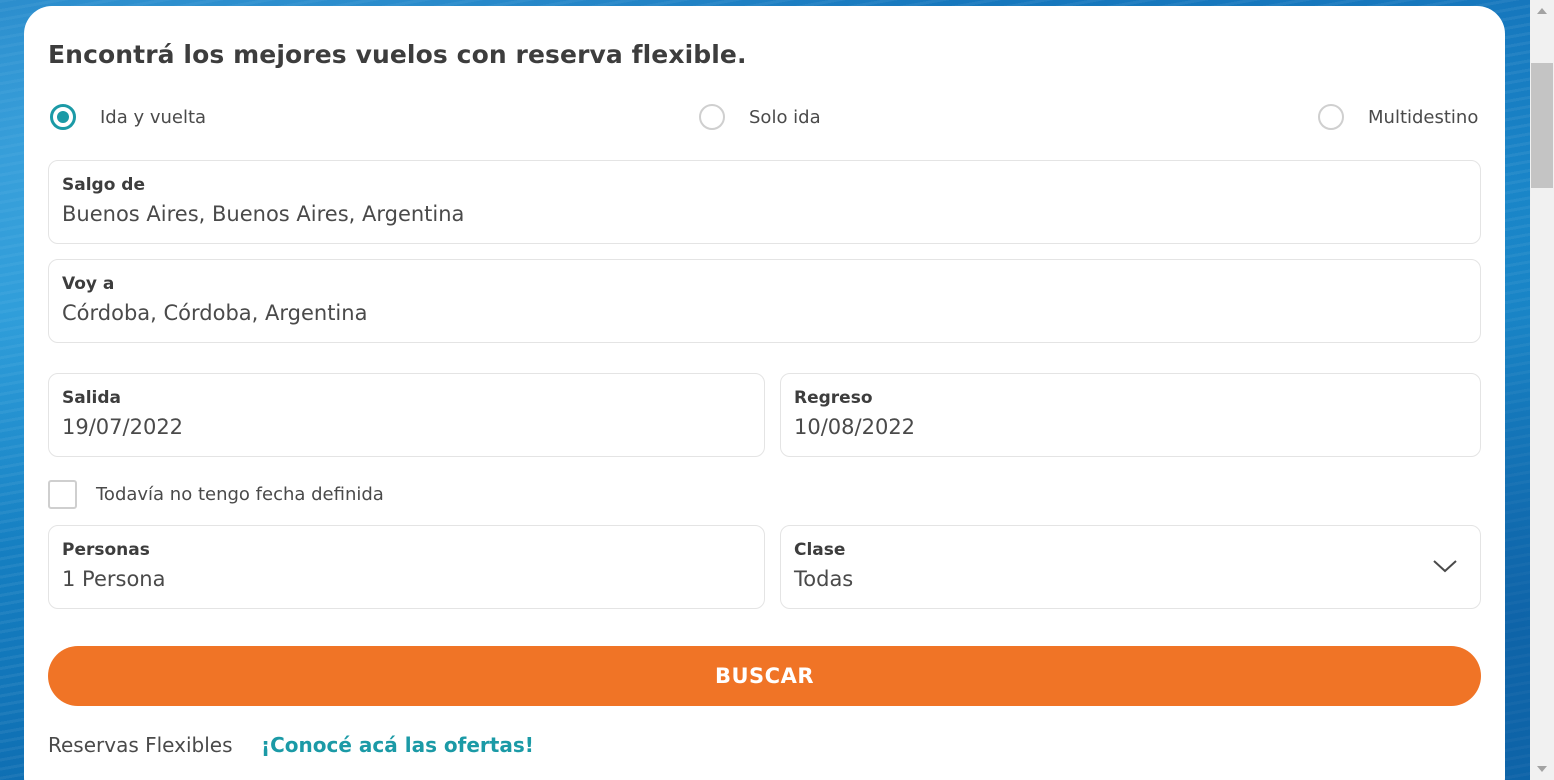  Describe the element at coordinates (855, 427) in the screenshot. I see `return-value: 10/08/2022` at that location.